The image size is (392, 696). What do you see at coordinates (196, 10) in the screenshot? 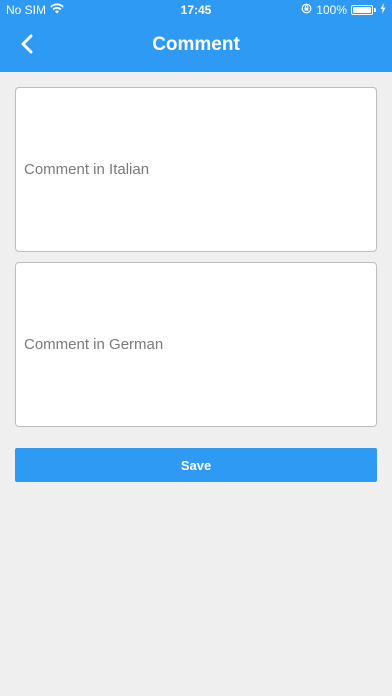
I see `status-bar: No SIM 17:45 100%` at bounding box center [196, 10].